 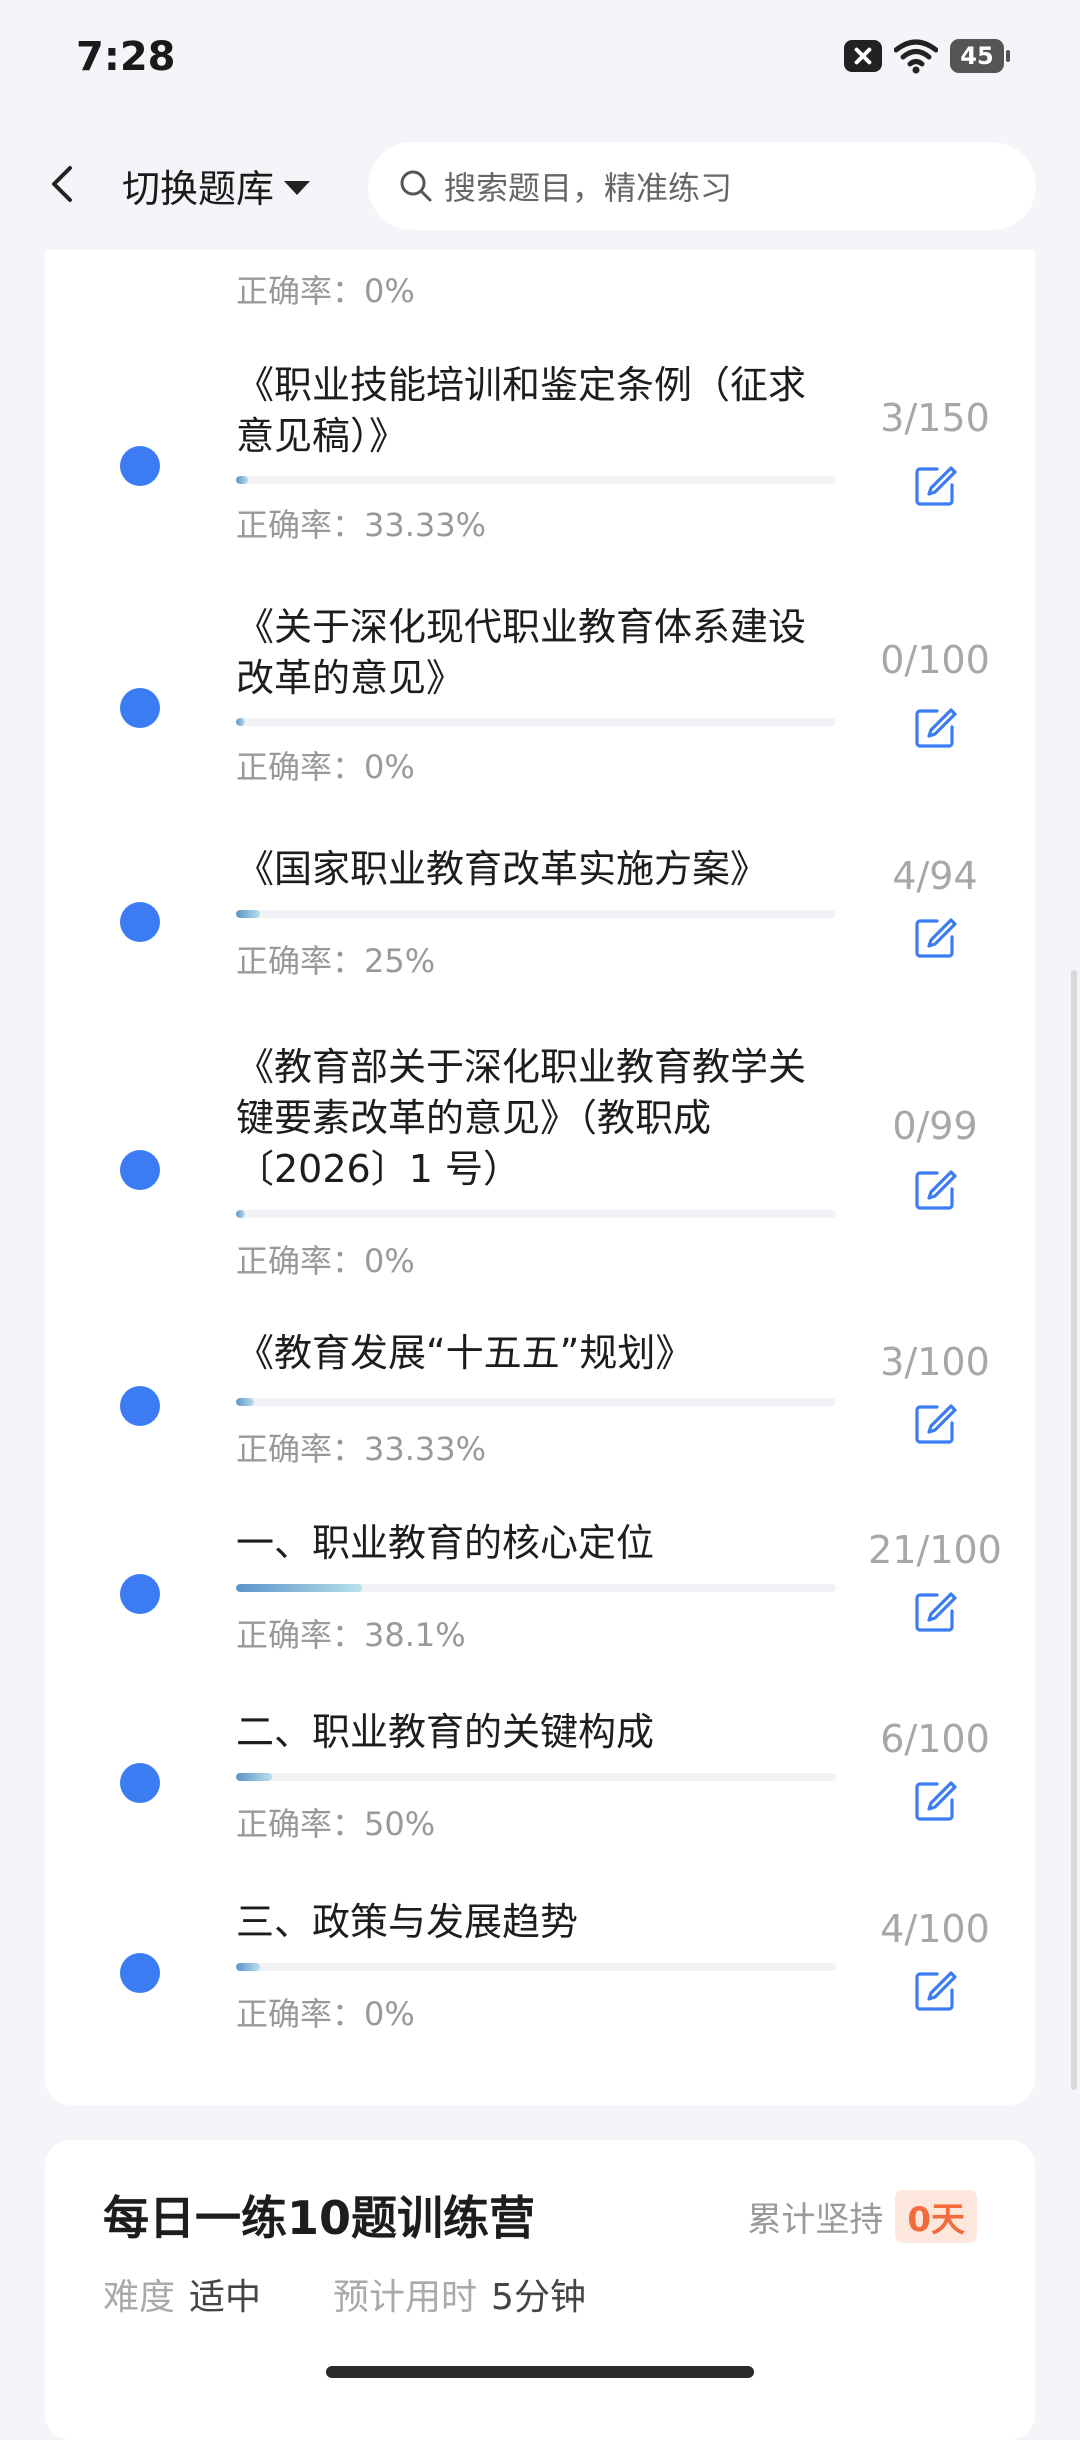 I want to click on switch-question-bank-label: 切换题库, so click(x=198, y=189).